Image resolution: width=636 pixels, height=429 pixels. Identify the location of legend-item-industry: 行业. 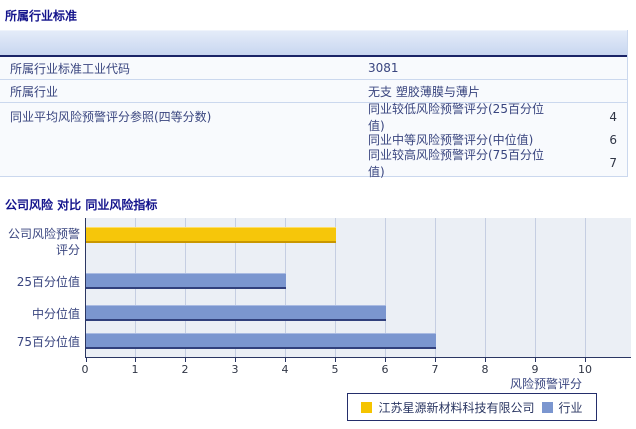
(562, 407).